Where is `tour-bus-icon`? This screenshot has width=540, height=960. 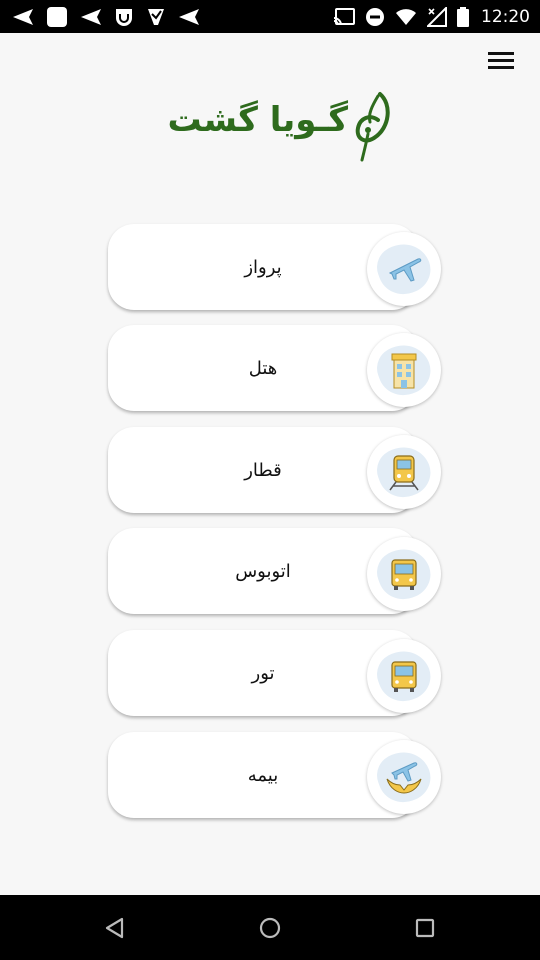 tour-bus-icon is located at coordinates (404, 676).